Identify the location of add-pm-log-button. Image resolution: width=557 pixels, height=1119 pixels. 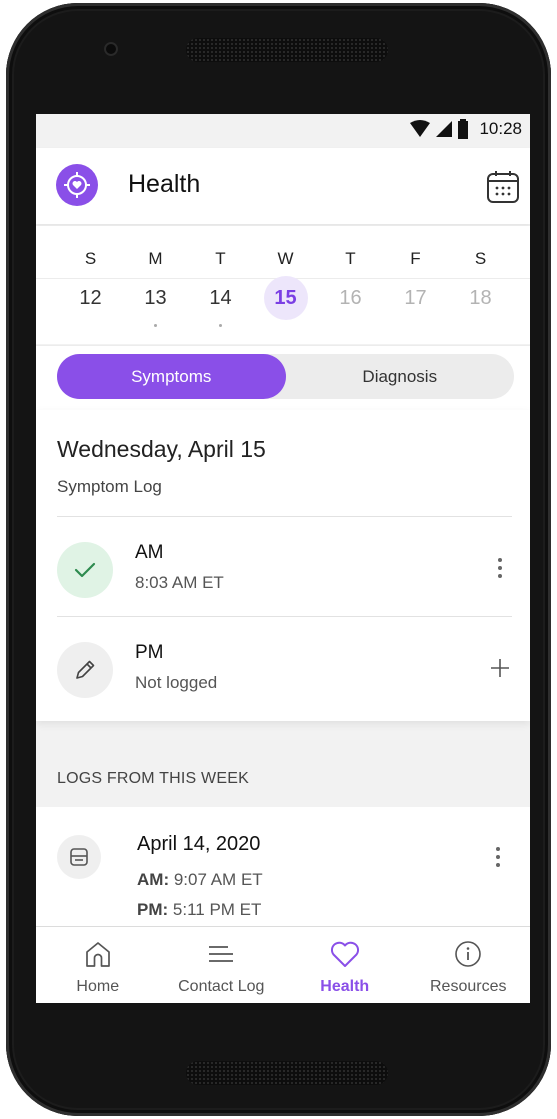
(500, 668).